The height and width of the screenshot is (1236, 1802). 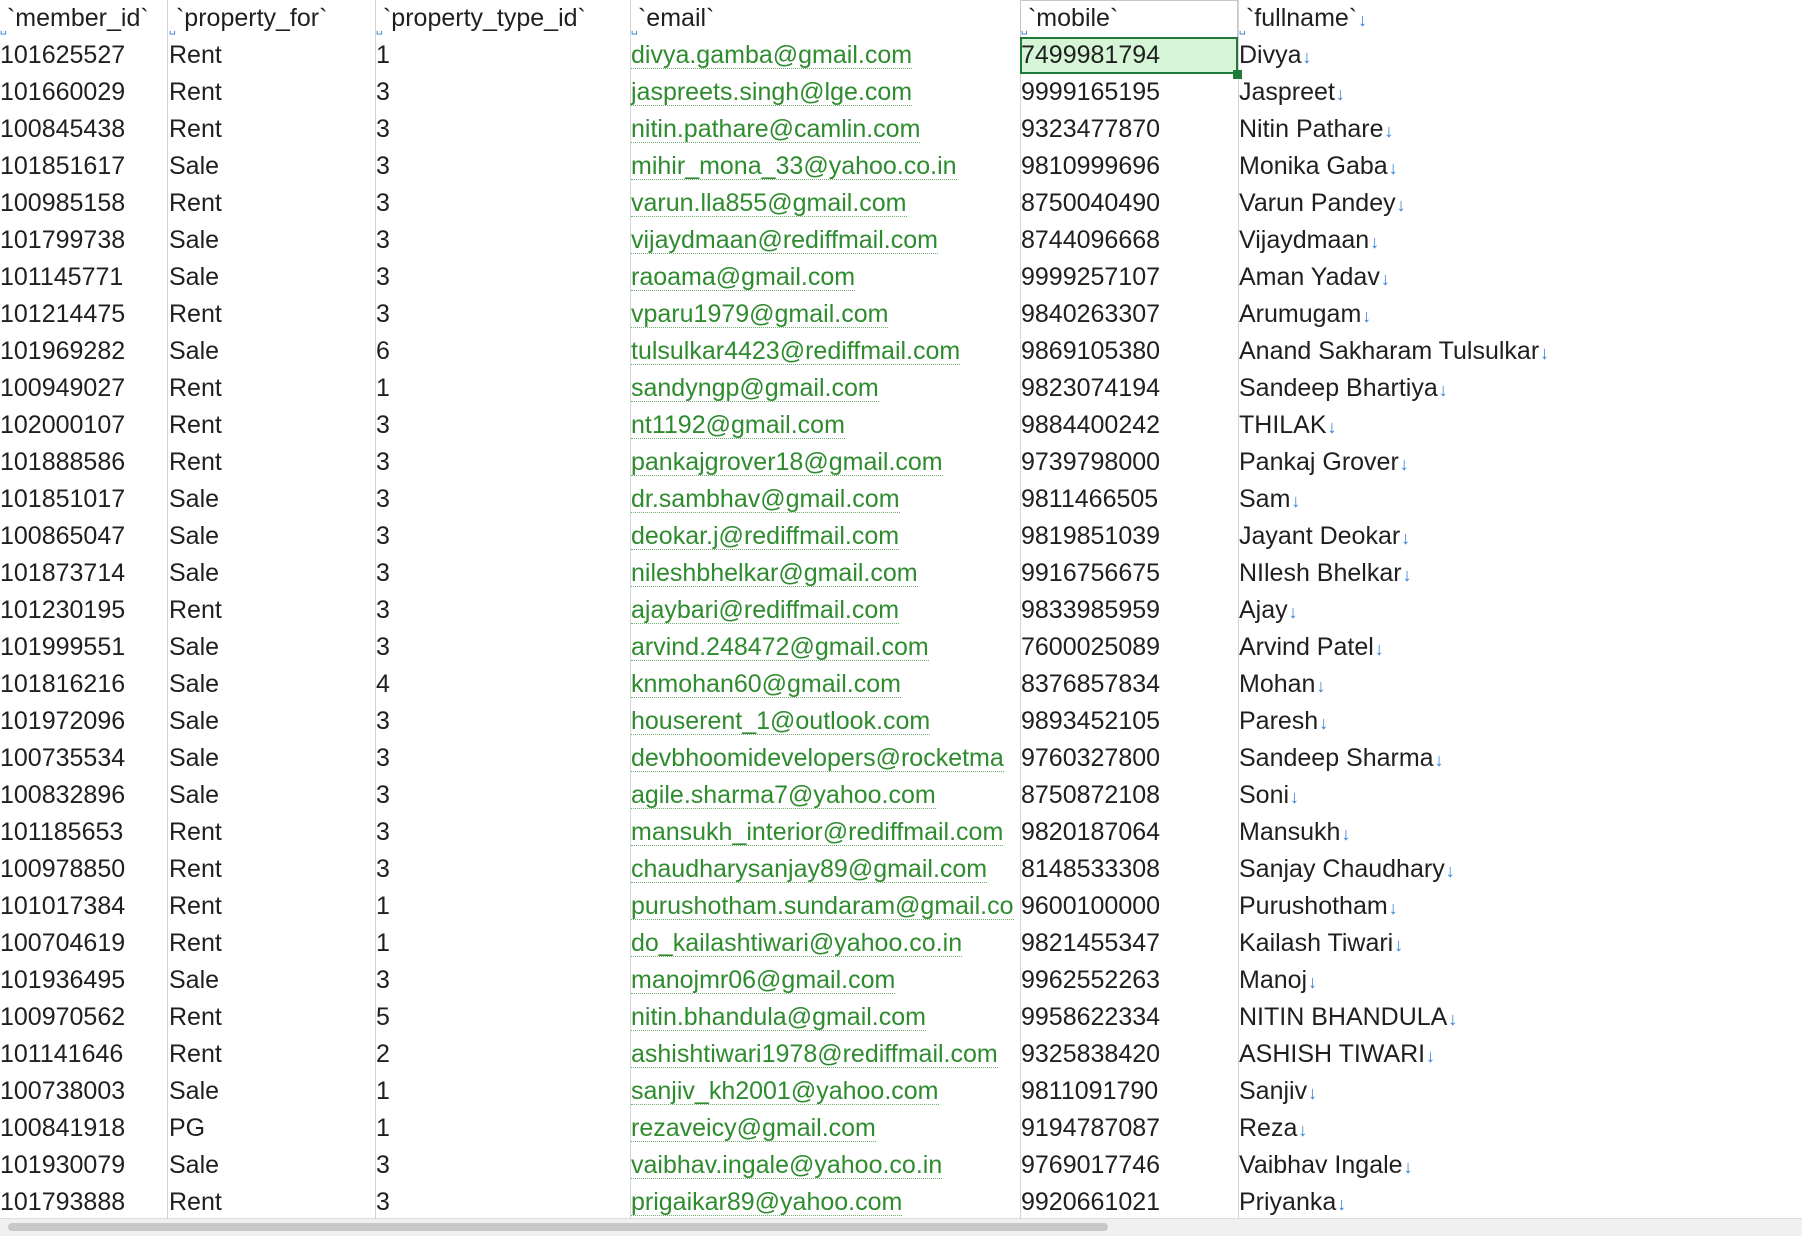 What do you see at coordinates (1129, 684) in the screenshot?
I see `mobile-cell: 8376857834` at bounding box center [1129, 684].